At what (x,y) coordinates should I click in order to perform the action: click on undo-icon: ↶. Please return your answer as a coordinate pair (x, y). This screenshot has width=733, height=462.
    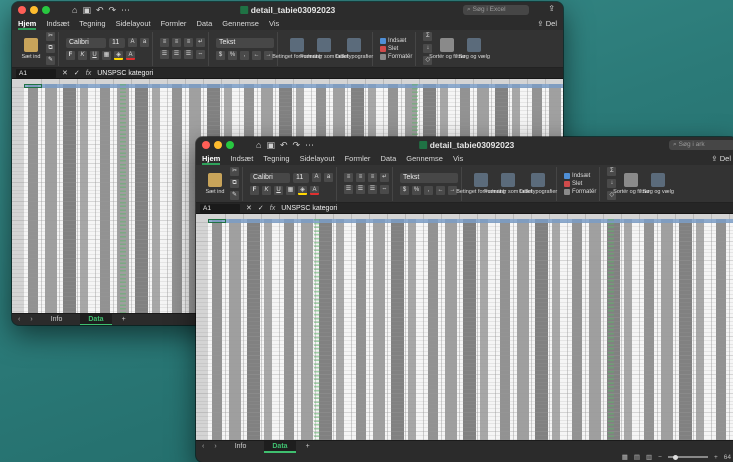
    Looking at the image, I should click on (284, 145).